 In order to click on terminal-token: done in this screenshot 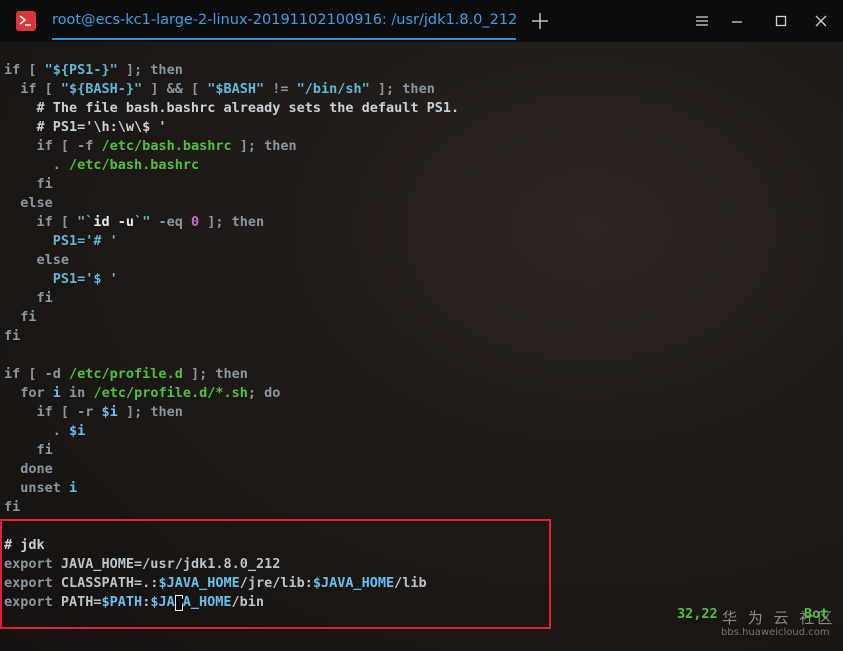, I will do `click(28, 469)`.